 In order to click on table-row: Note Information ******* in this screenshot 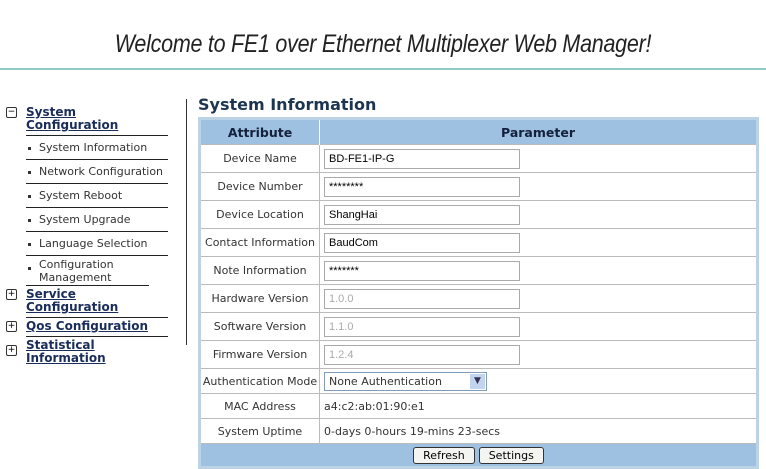, I will do `click(478, 270)`.